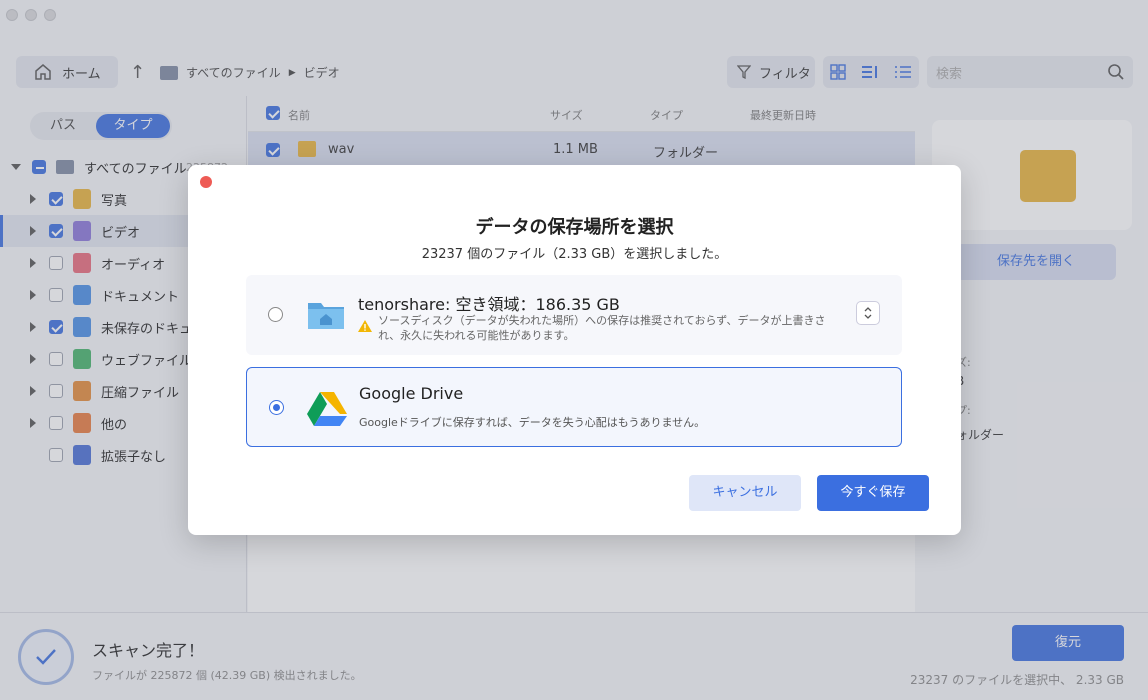  What do you see at coordinates (411, 393) in the screenshot?
I see `option-title: Google Drive` at bounding box center [411, 393].